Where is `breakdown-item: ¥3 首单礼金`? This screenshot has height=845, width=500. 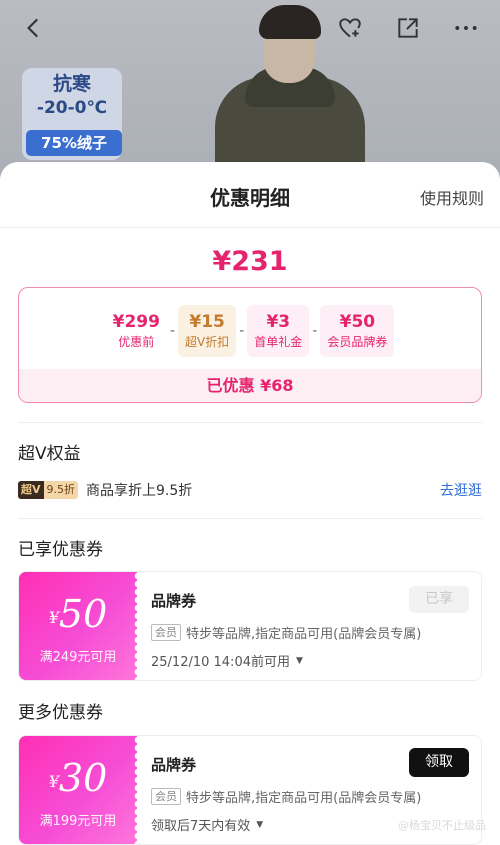 breakdown-item: ¥3 首单礼金 is located at coordinates (278, 331).